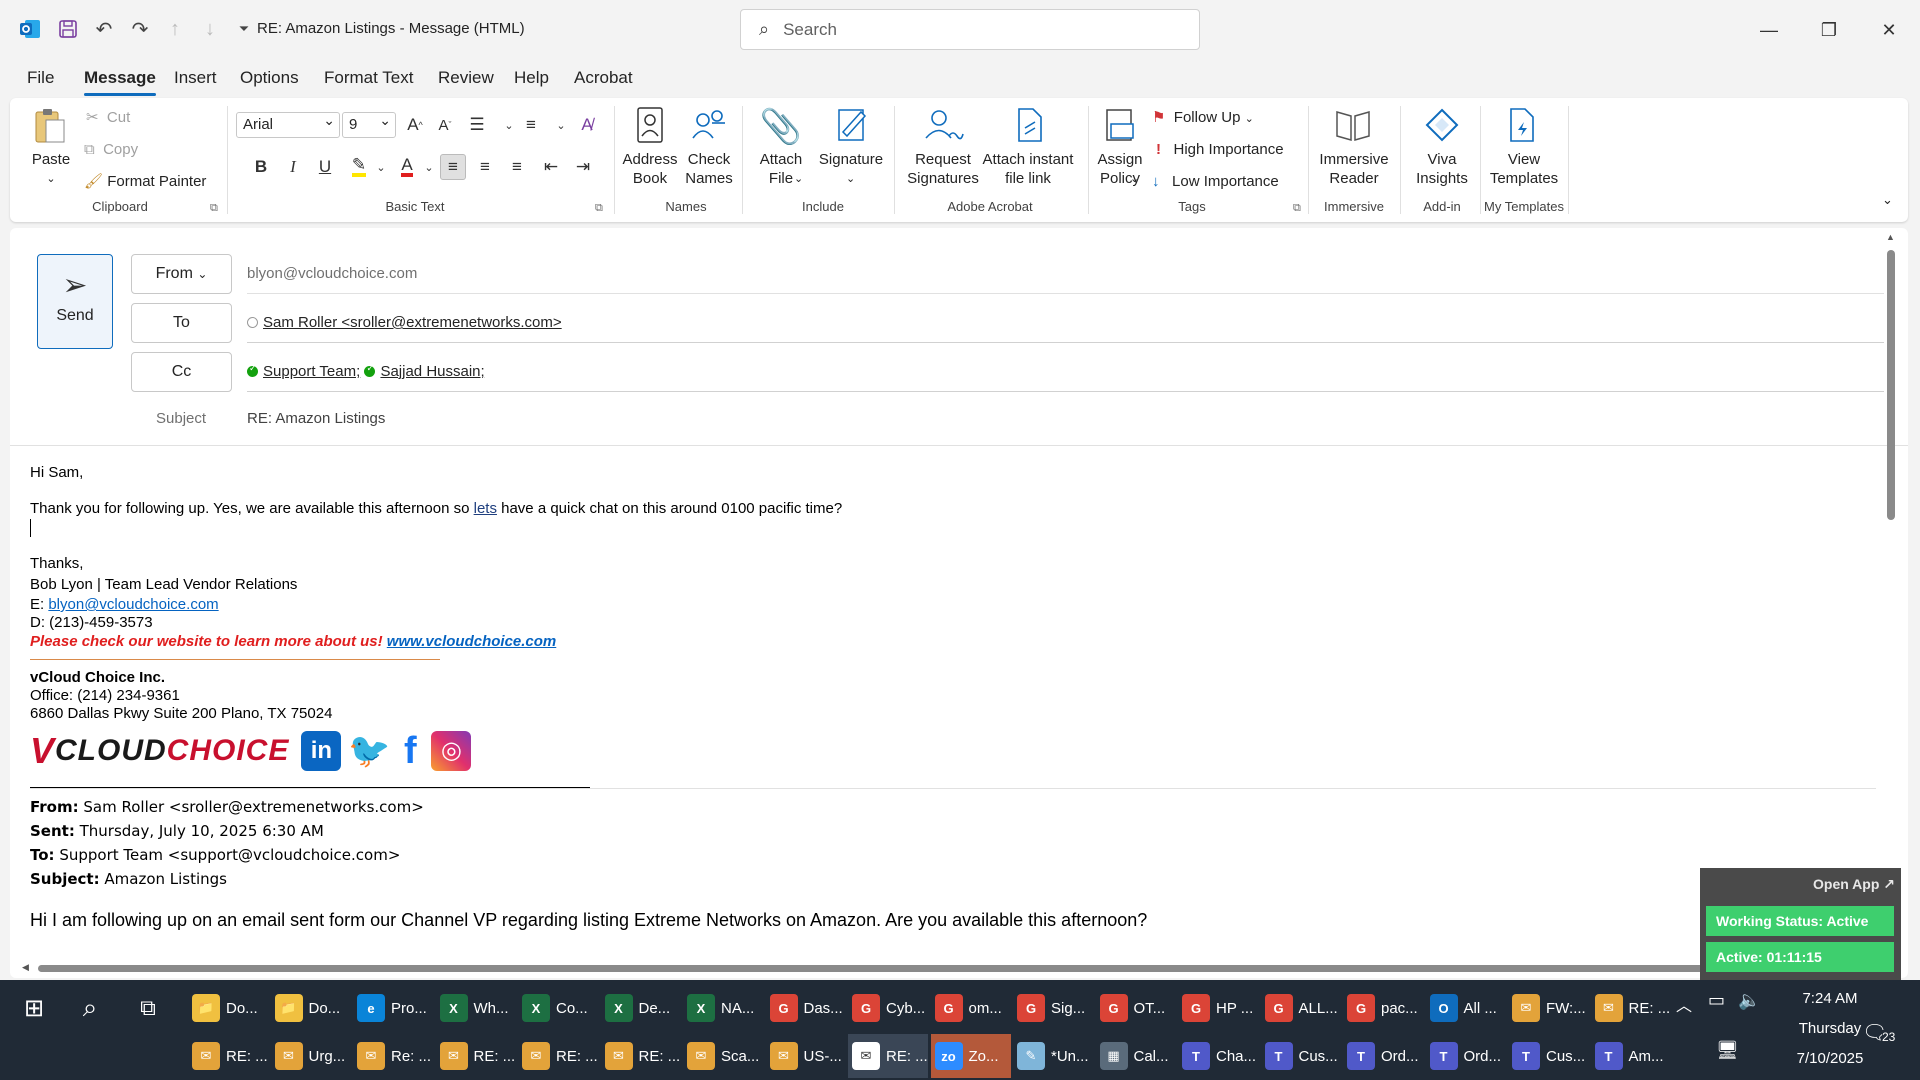  Describe the element at coordinates (970, 29) in the screenshot. I see `search-input: ⌕ Search` at that location.